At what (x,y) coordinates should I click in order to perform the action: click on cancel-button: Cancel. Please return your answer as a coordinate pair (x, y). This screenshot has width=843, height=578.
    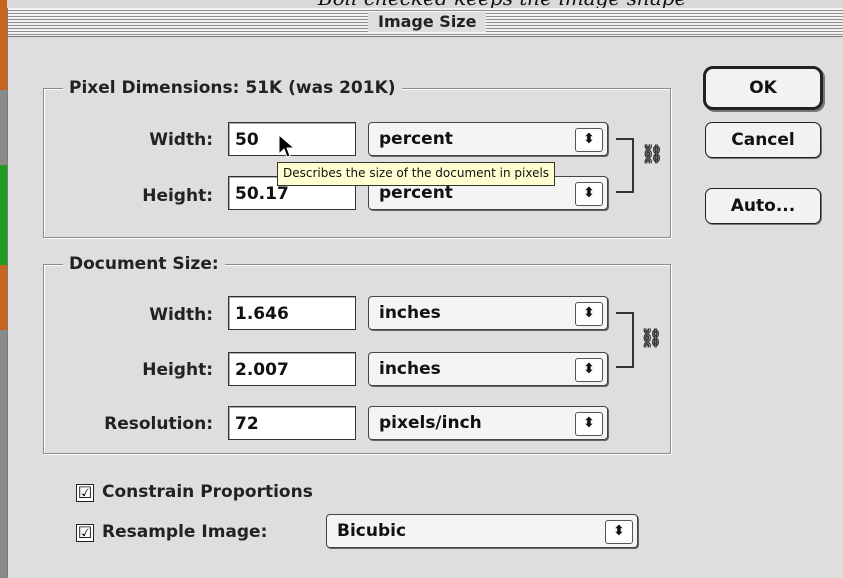
    Looking at the image, I should click on (763, 140).